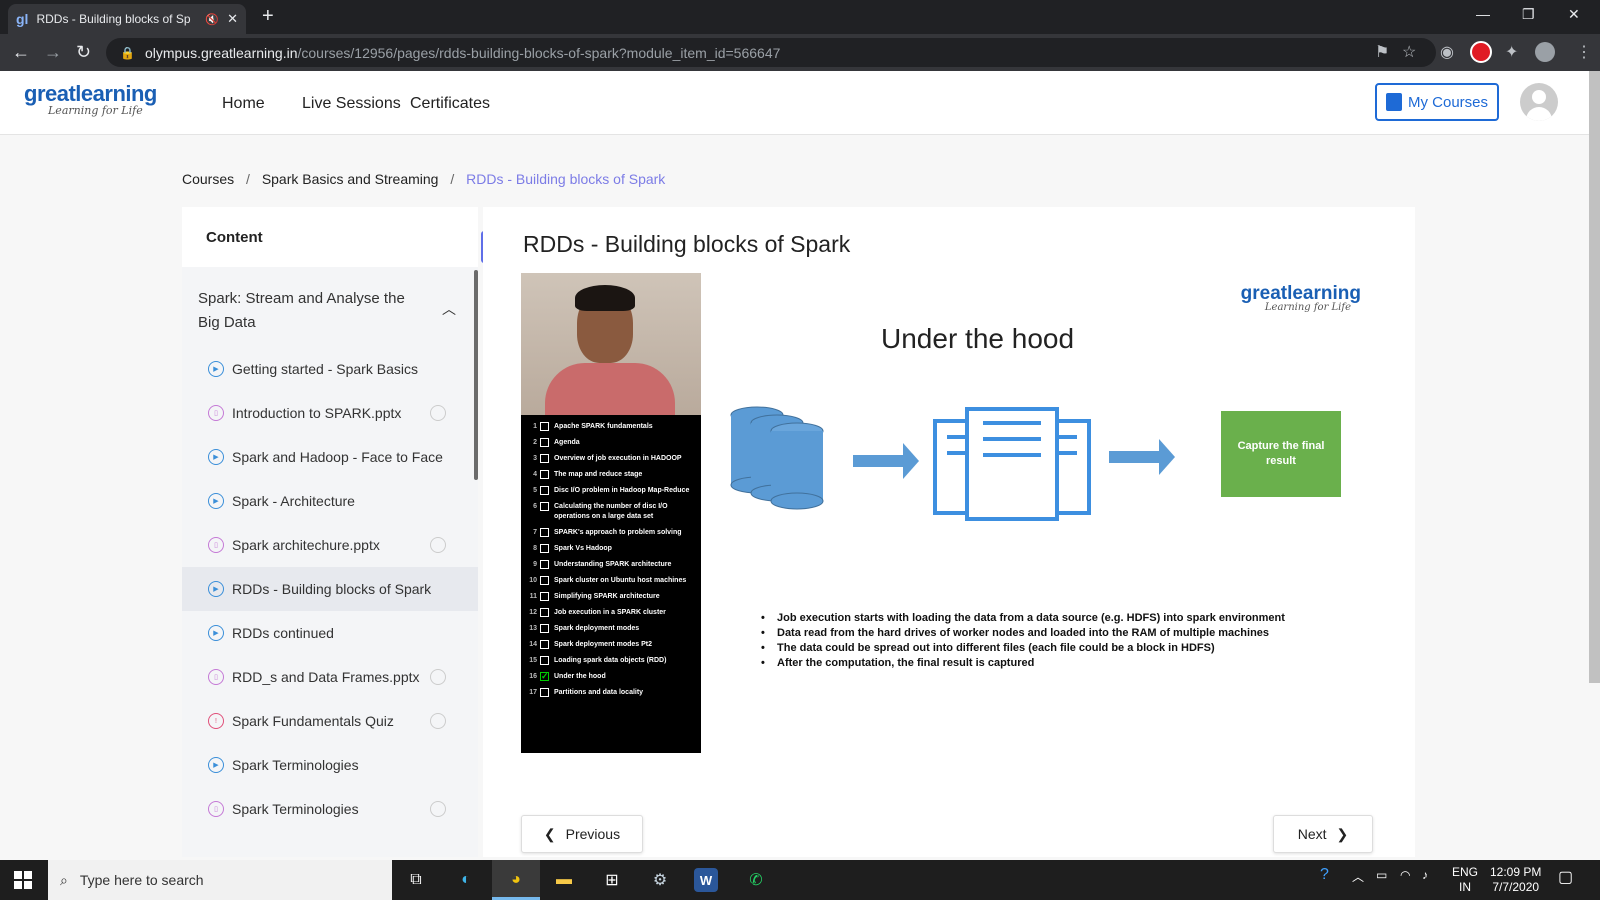 Image resolution: width=1600 pixels, height=900 pixels. Describe the element at coordinates (53, 52) in the screenshot. I see `forward-icon: →` at that location.